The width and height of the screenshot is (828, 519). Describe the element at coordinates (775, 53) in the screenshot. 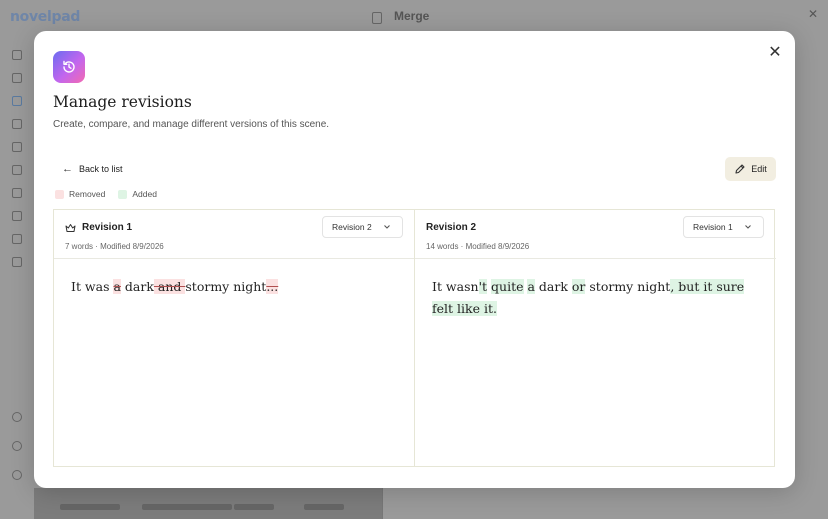

I see `close-icon: ✕` at that location.